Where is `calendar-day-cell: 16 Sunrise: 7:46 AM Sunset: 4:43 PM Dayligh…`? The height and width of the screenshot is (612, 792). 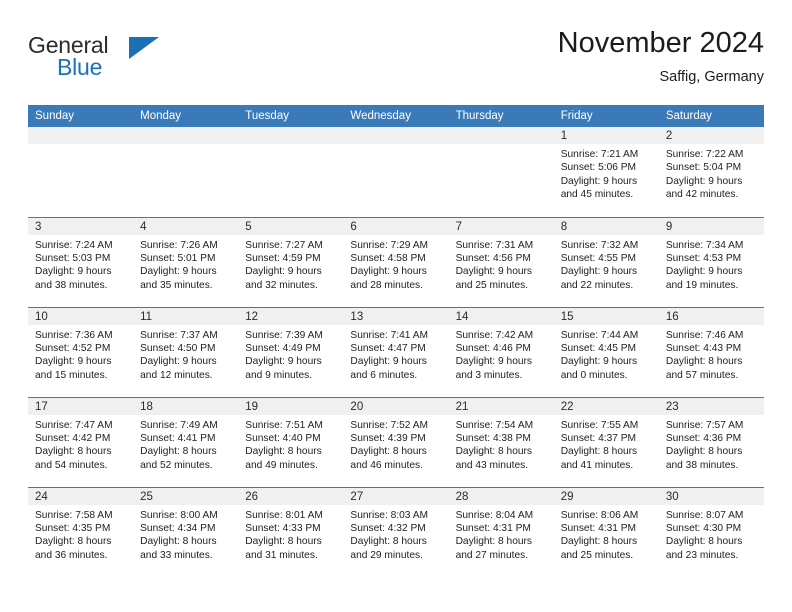
calendar-day-cell: 16 Sunrise: 7:46 AM Sunset: 4:43 PM Dayligh… is located at coordinates (711, 351).